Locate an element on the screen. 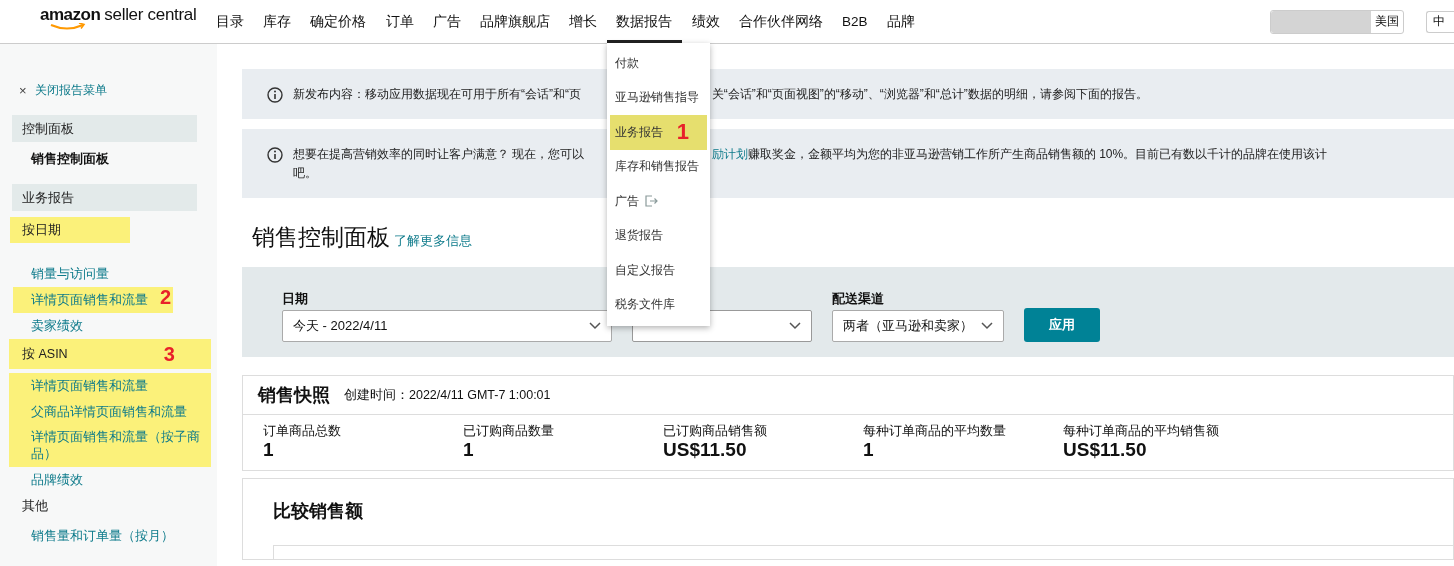 Image resolution: width=1454 pixels, height=566 pixels. menu-item: 业务报告 1 is located at coordinates (658, 132).